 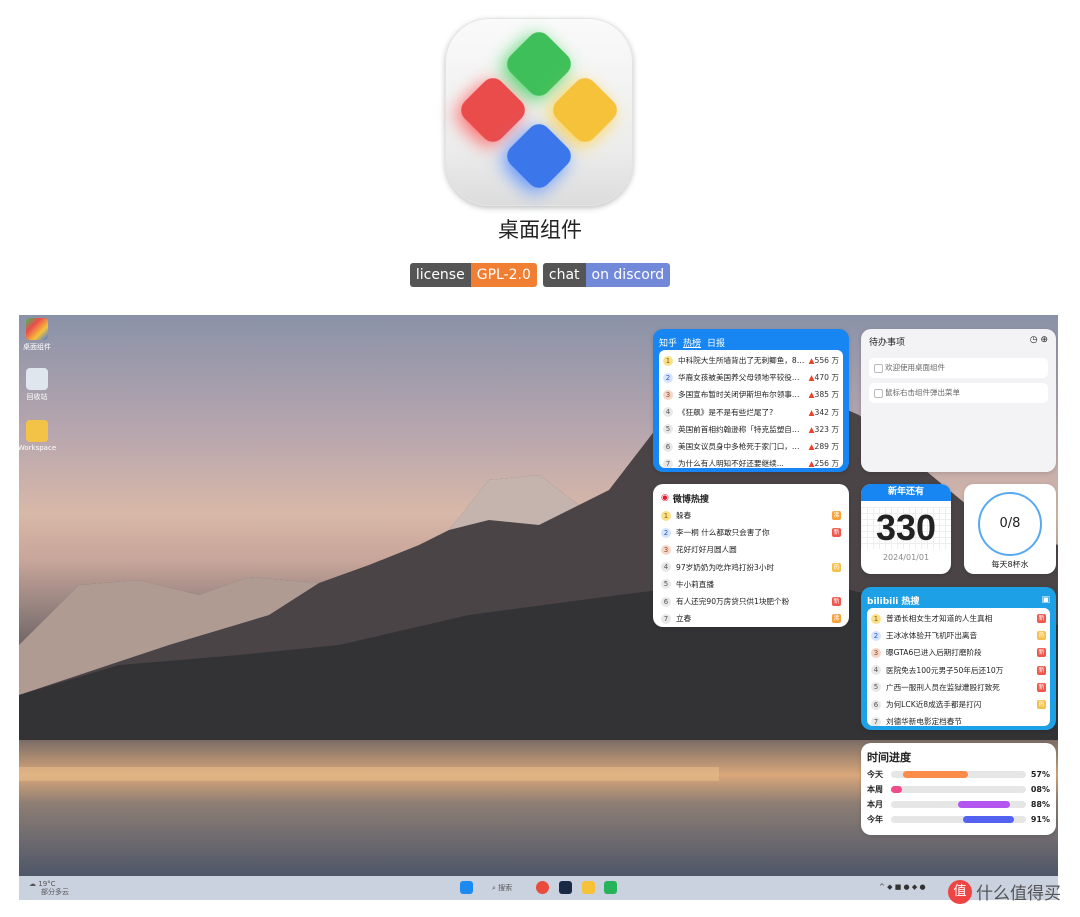 What do you see at coordinates (1004, 891) in the screenshot?
I see `smzdm-watermark: 值什么值得买` at bounding box center [1004, 891].